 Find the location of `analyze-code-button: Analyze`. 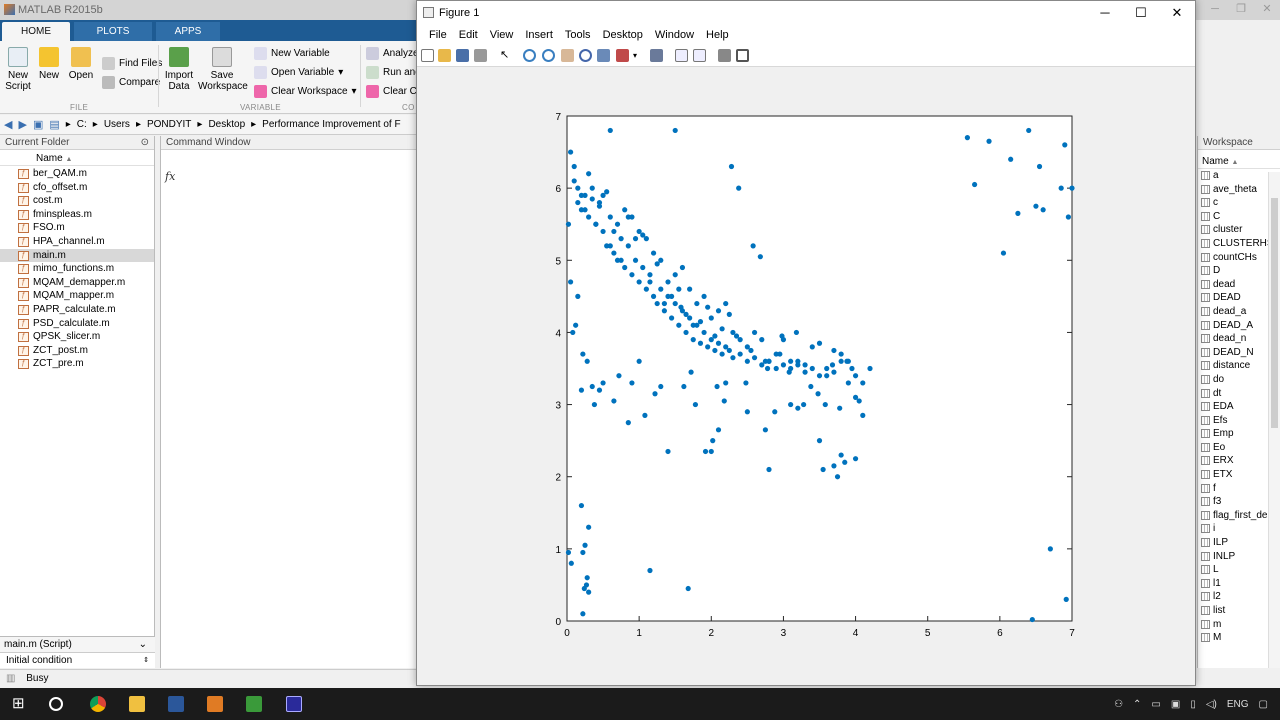

analyze-code-button: Analyze is located at coordinates (392, 53).